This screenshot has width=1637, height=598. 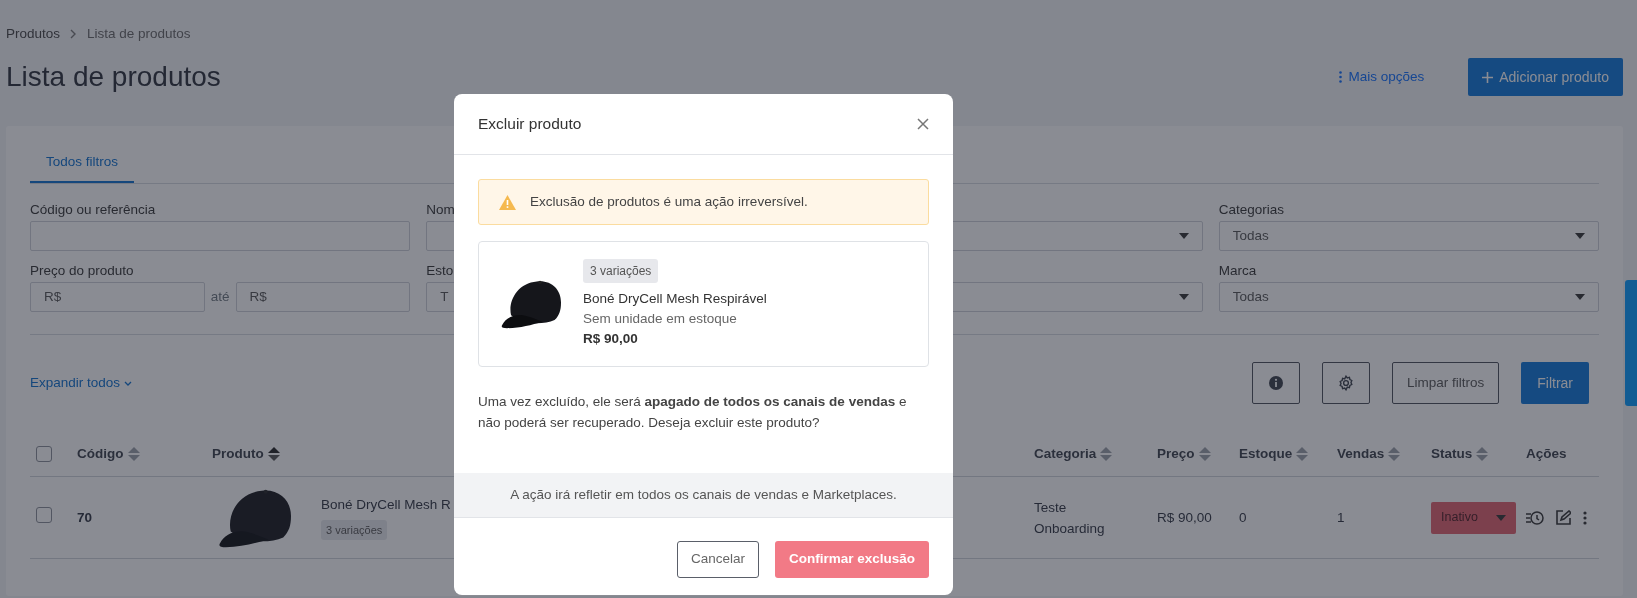 What do you see at coordinates (440, 210) in the screenshot?
I see `field-label: Nom` at bounding box center [440, 210].